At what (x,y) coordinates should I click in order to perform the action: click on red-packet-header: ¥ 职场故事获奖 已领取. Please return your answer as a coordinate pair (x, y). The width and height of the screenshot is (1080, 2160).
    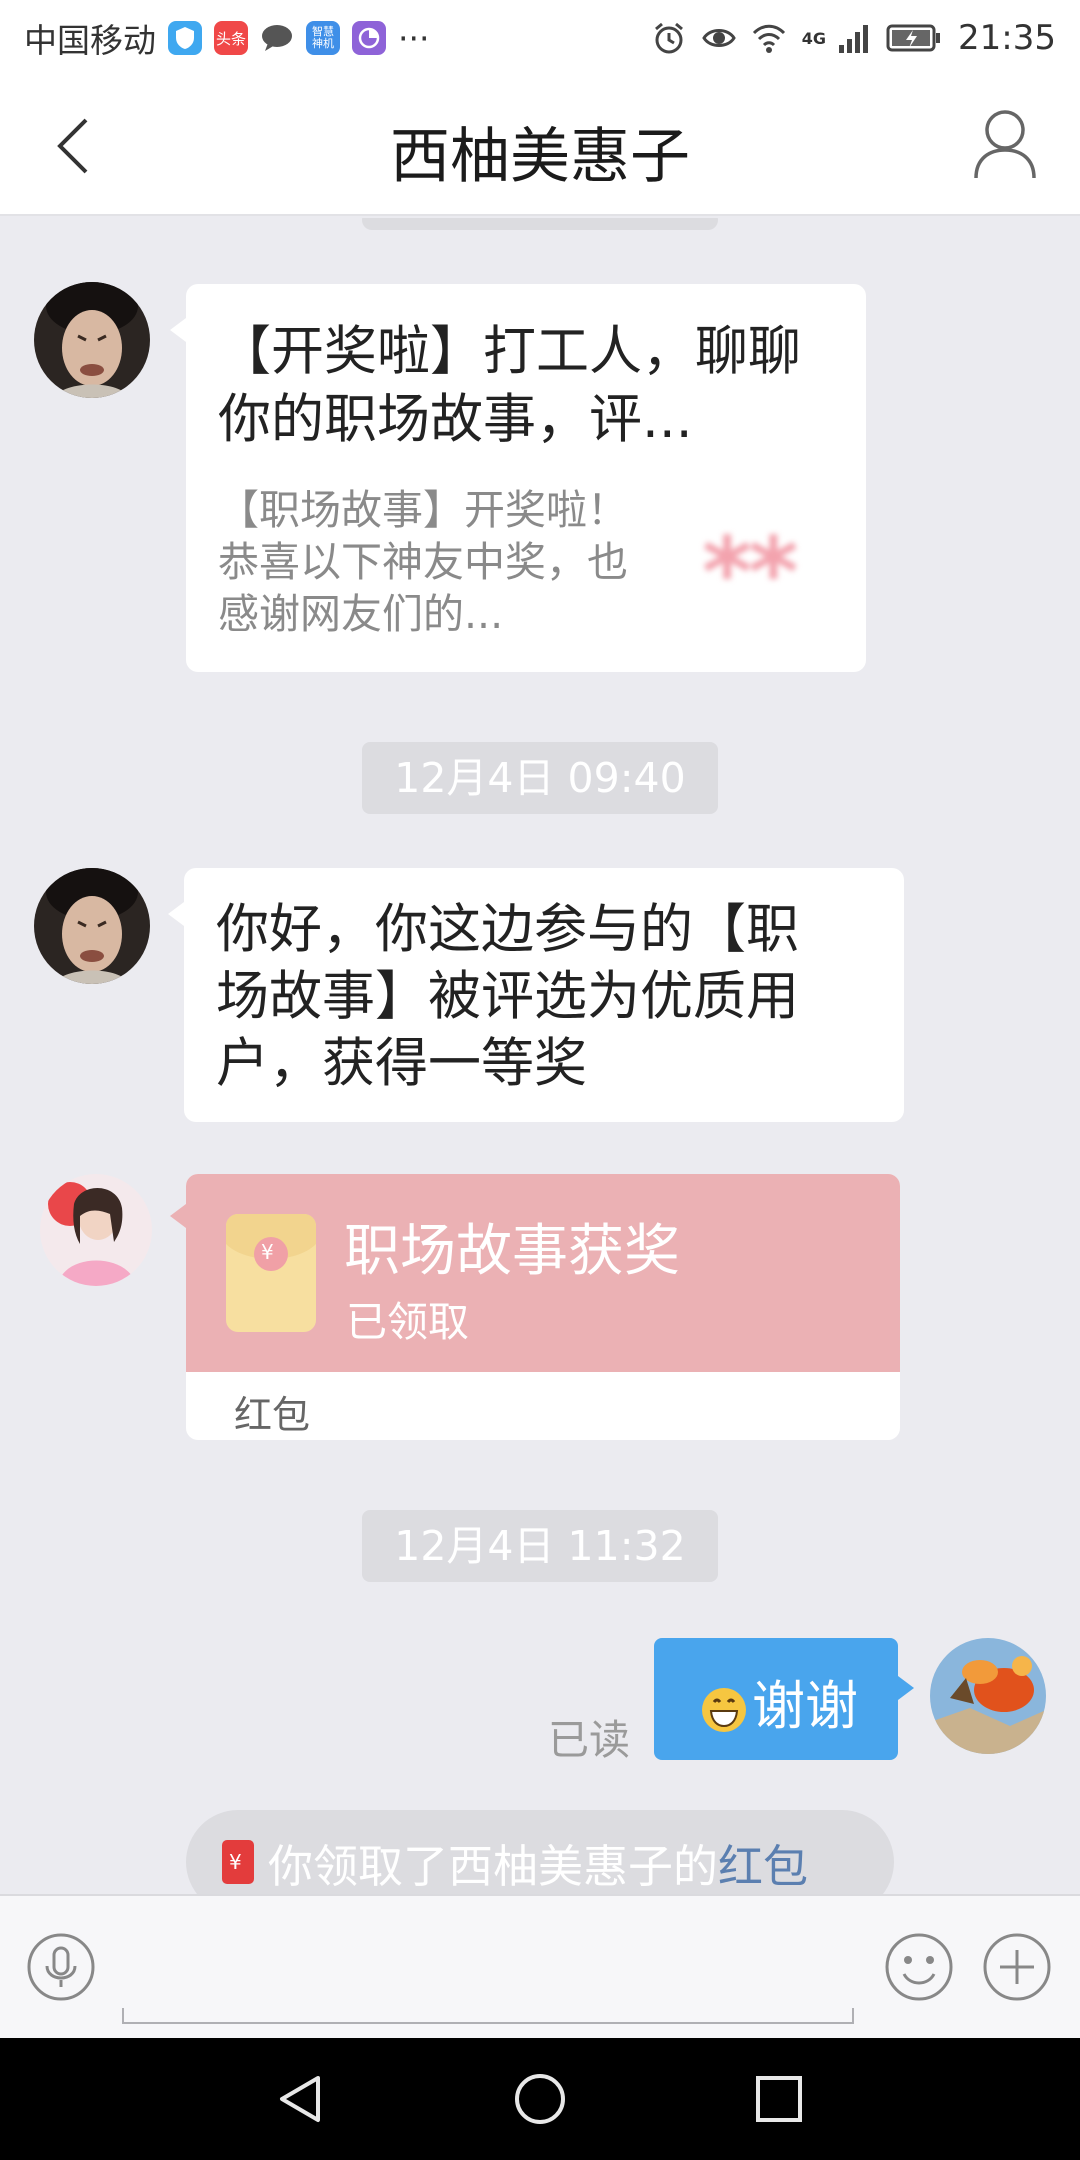
    Looking at the image, I should click on (543, 1273).